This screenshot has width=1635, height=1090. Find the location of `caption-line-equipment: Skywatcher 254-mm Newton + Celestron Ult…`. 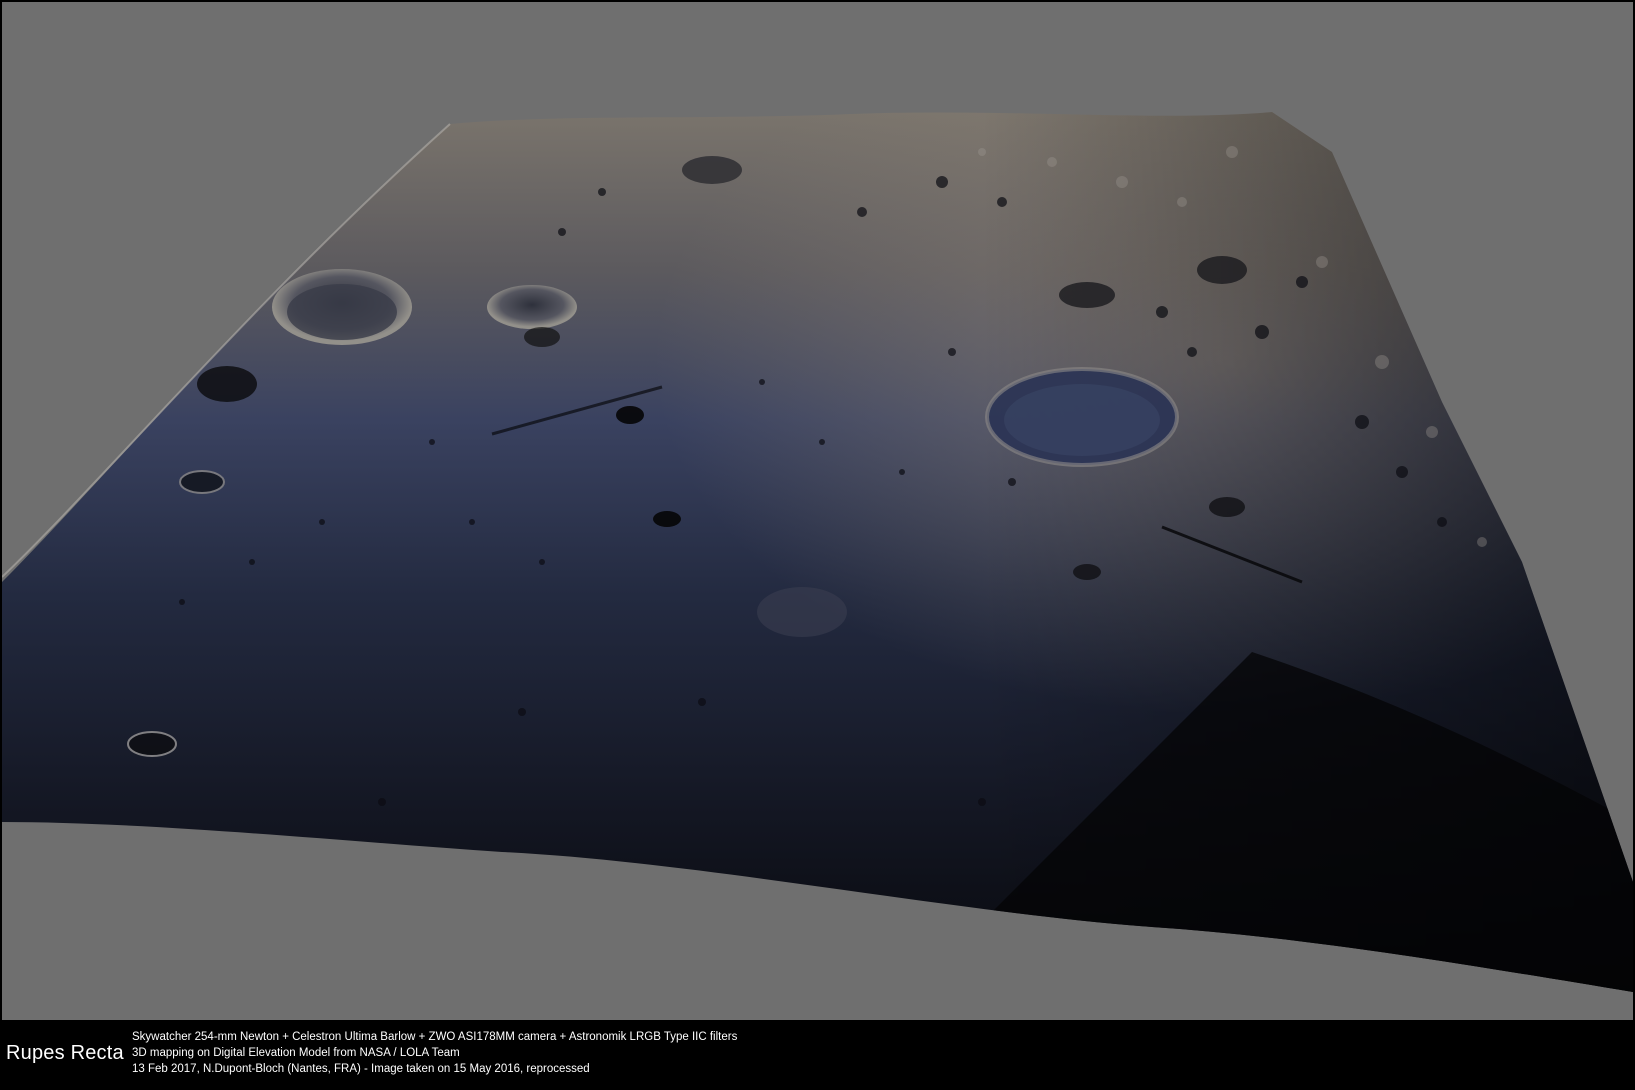

caption-line-equipment: Skywatcher 254-mm Newton + Celestron Ult… is located at coordinates (435, 1037).